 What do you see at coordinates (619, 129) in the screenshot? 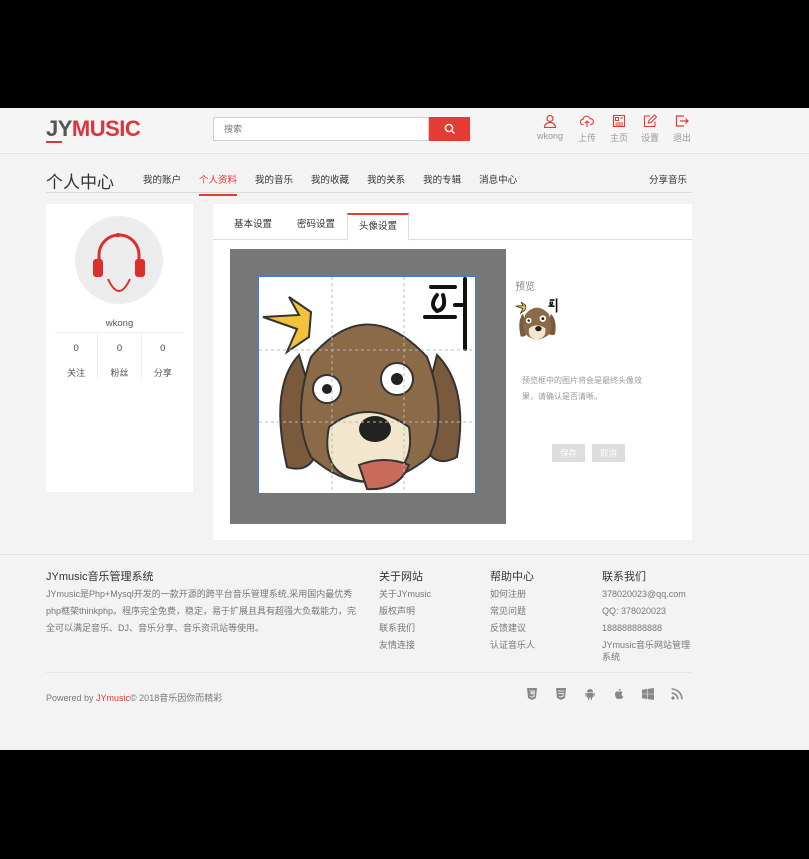
I see `nav-home: 主页` at bounding box center [619, 129].